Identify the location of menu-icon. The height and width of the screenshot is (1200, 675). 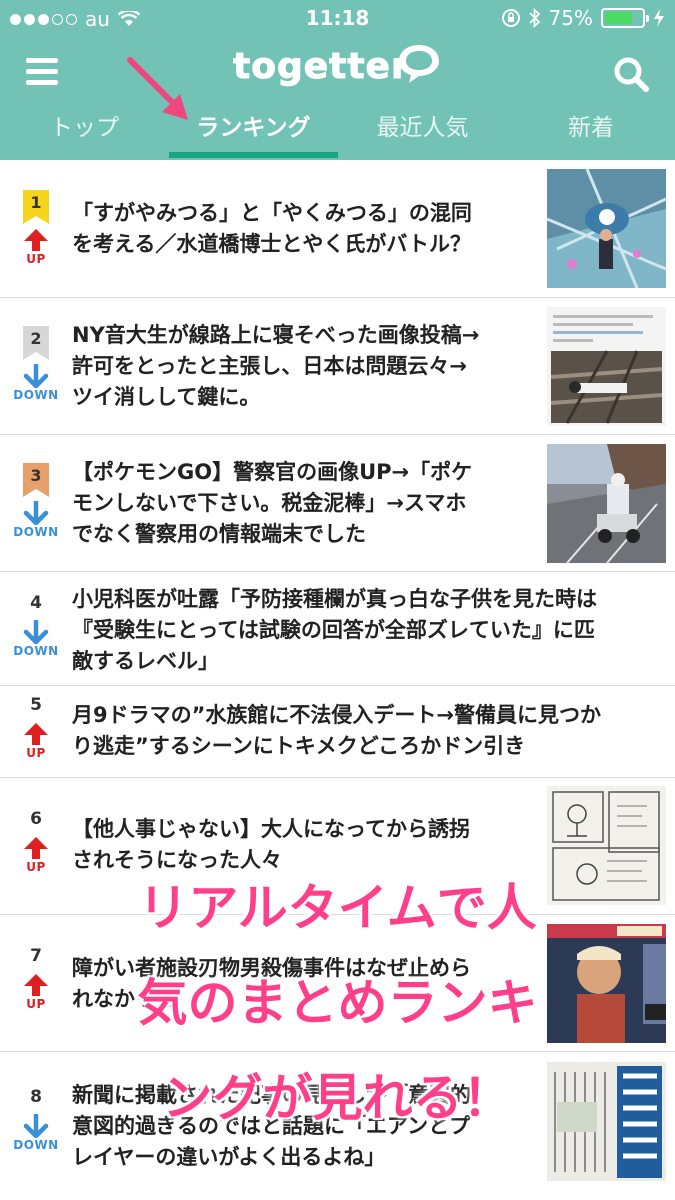
(42, 72).